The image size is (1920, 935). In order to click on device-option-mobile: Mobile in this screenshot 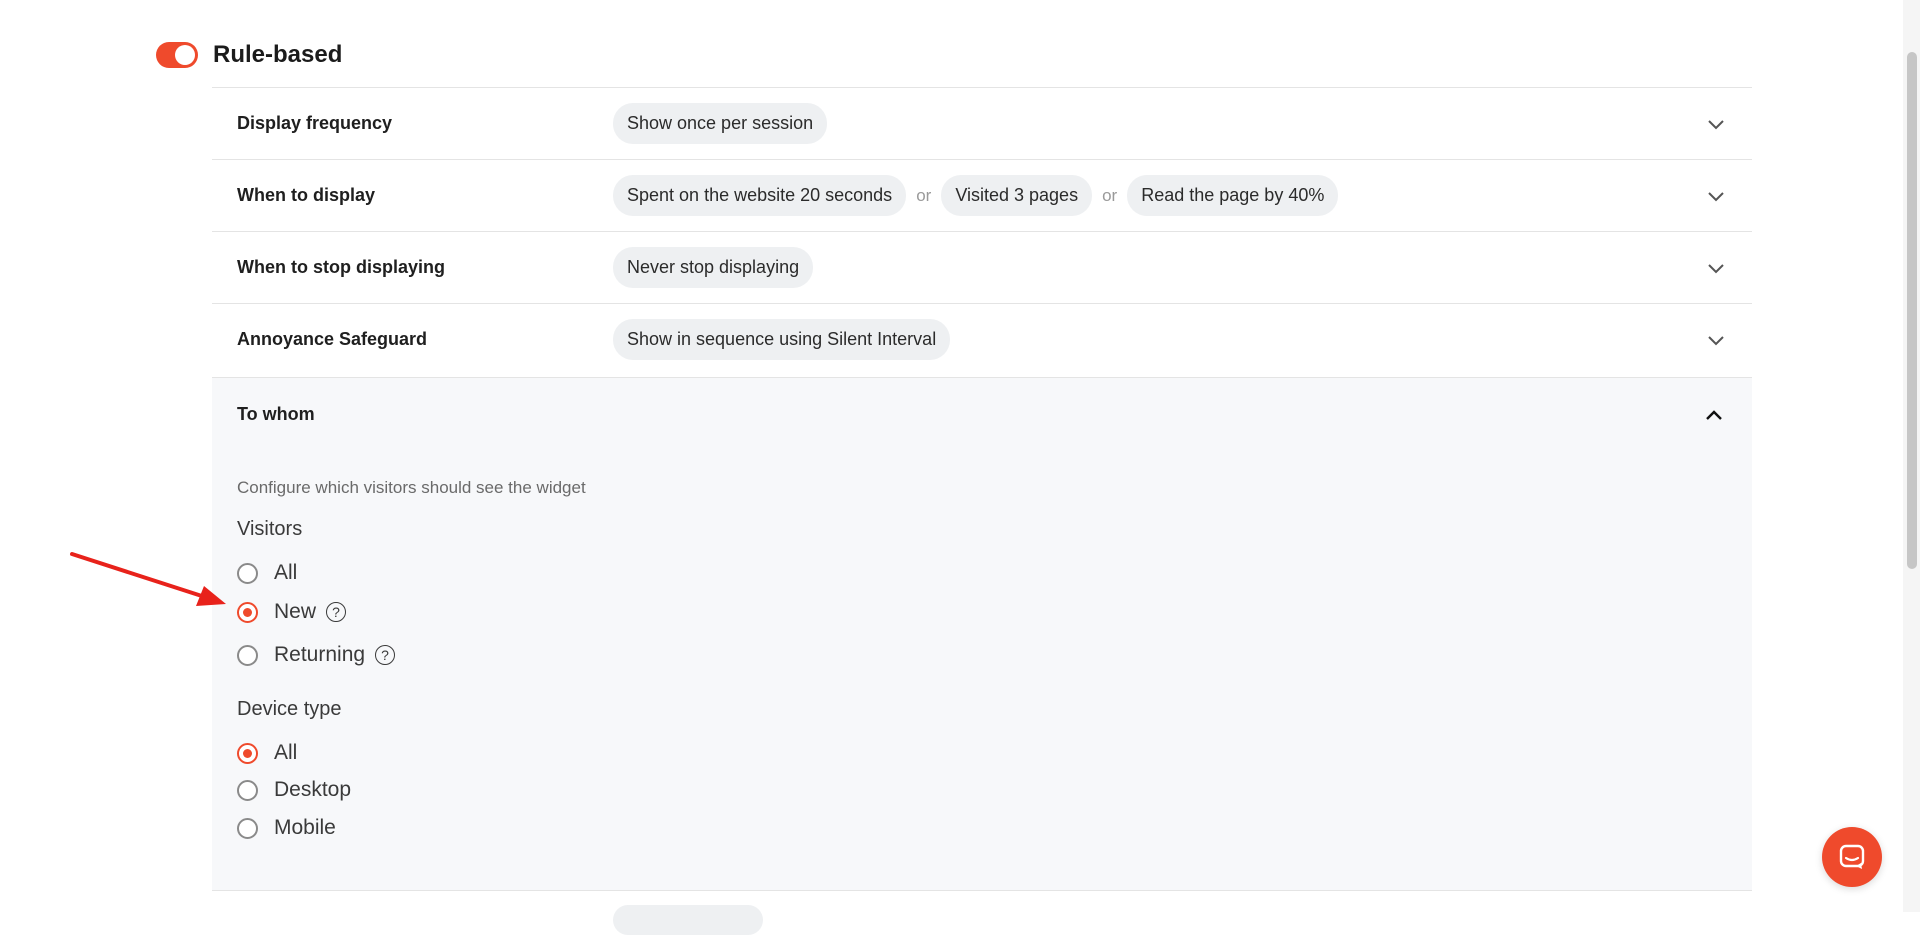, I will do `click(286, 828)`.